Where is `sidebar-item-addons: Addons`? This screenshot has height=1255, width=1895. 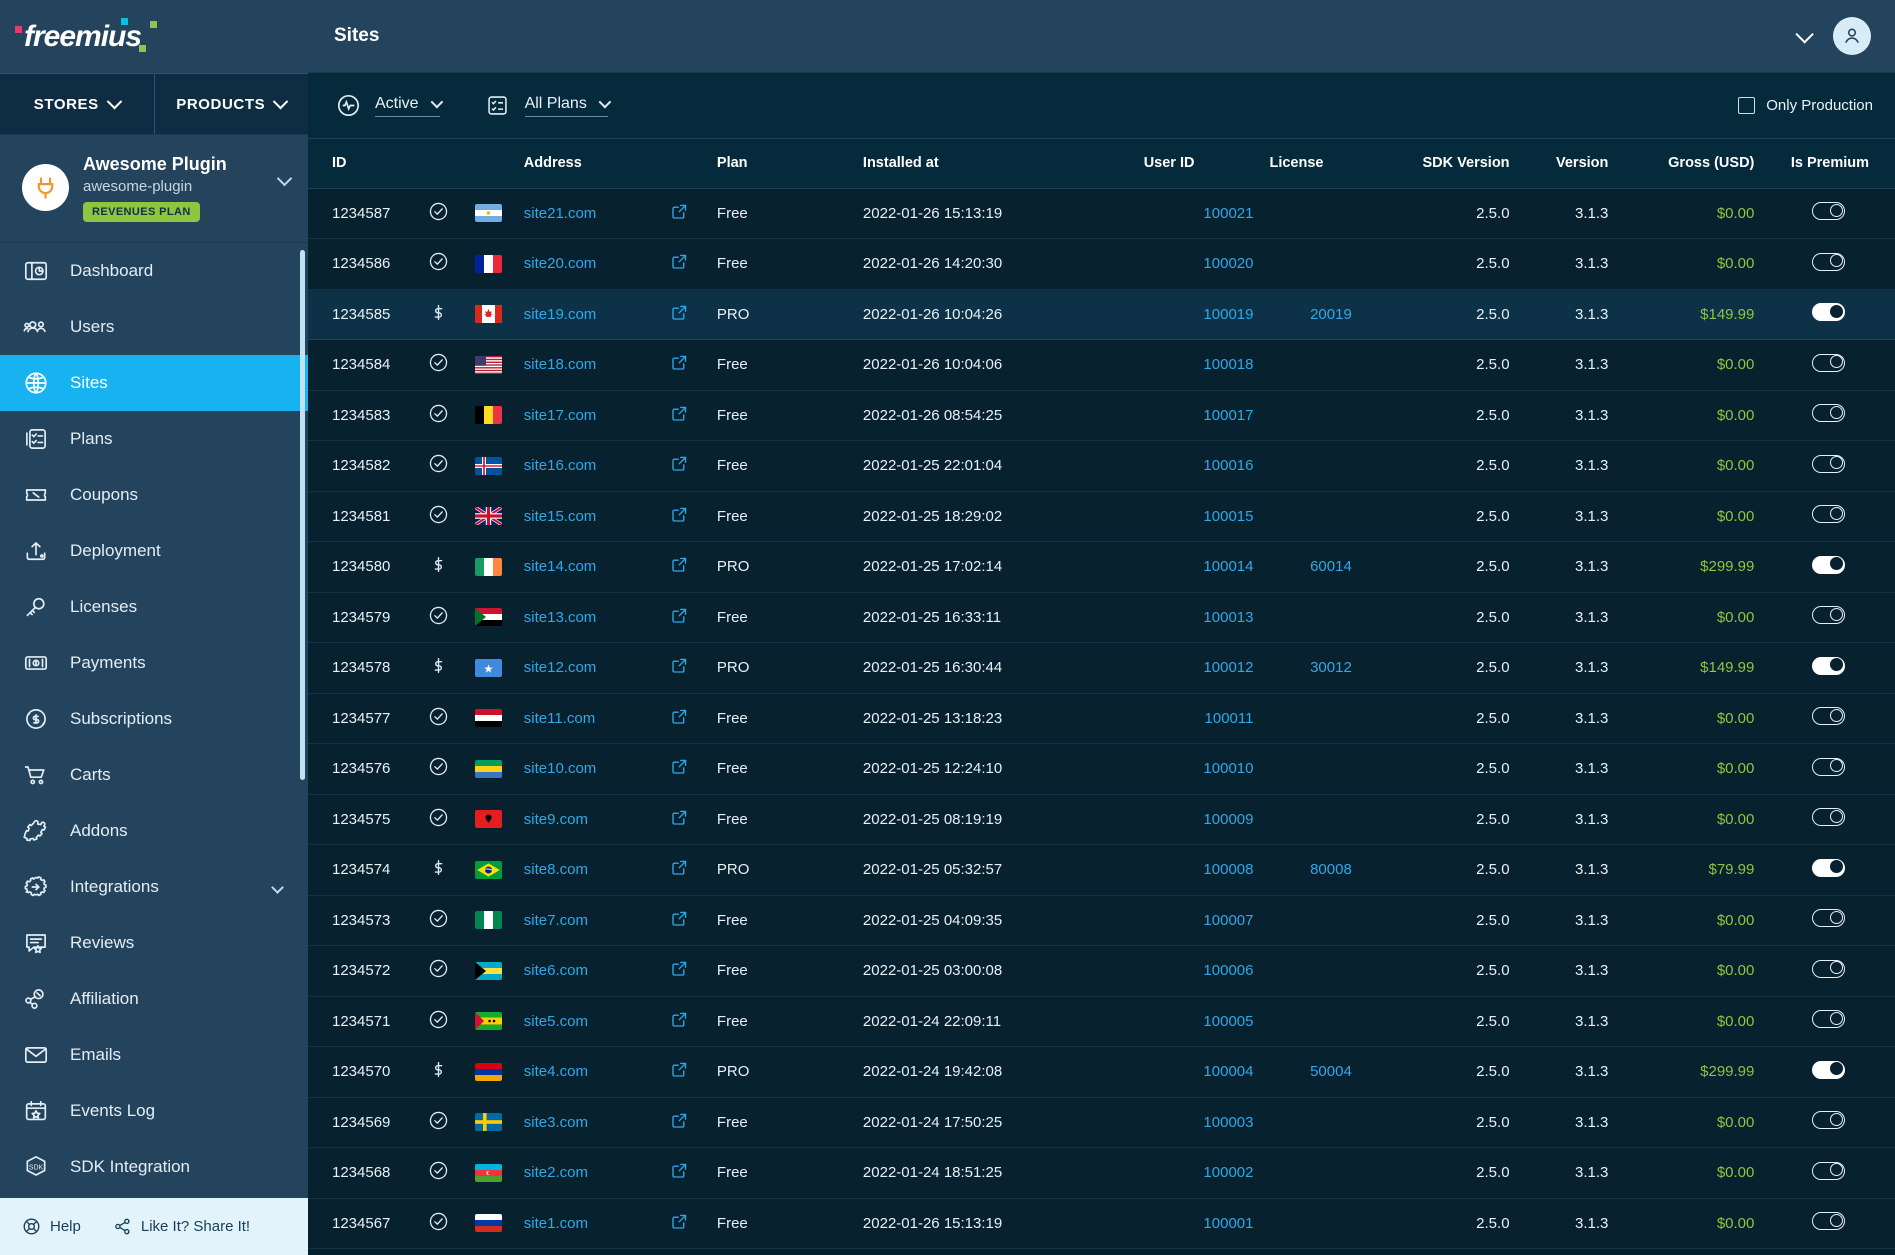
sidebar-item-addons: Addons is located at coordinates (154, 831).